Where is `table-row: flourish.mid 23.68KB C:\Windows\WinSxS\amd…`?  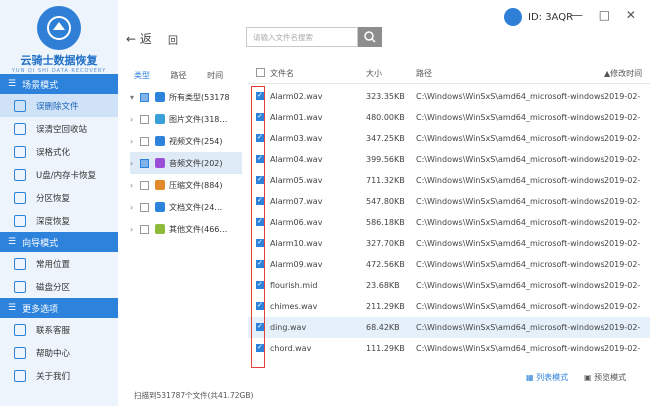
table-row: flourish.mid 23.68KB C:\Windows\WinSxS\amd… is located at coordinates (449, 285).